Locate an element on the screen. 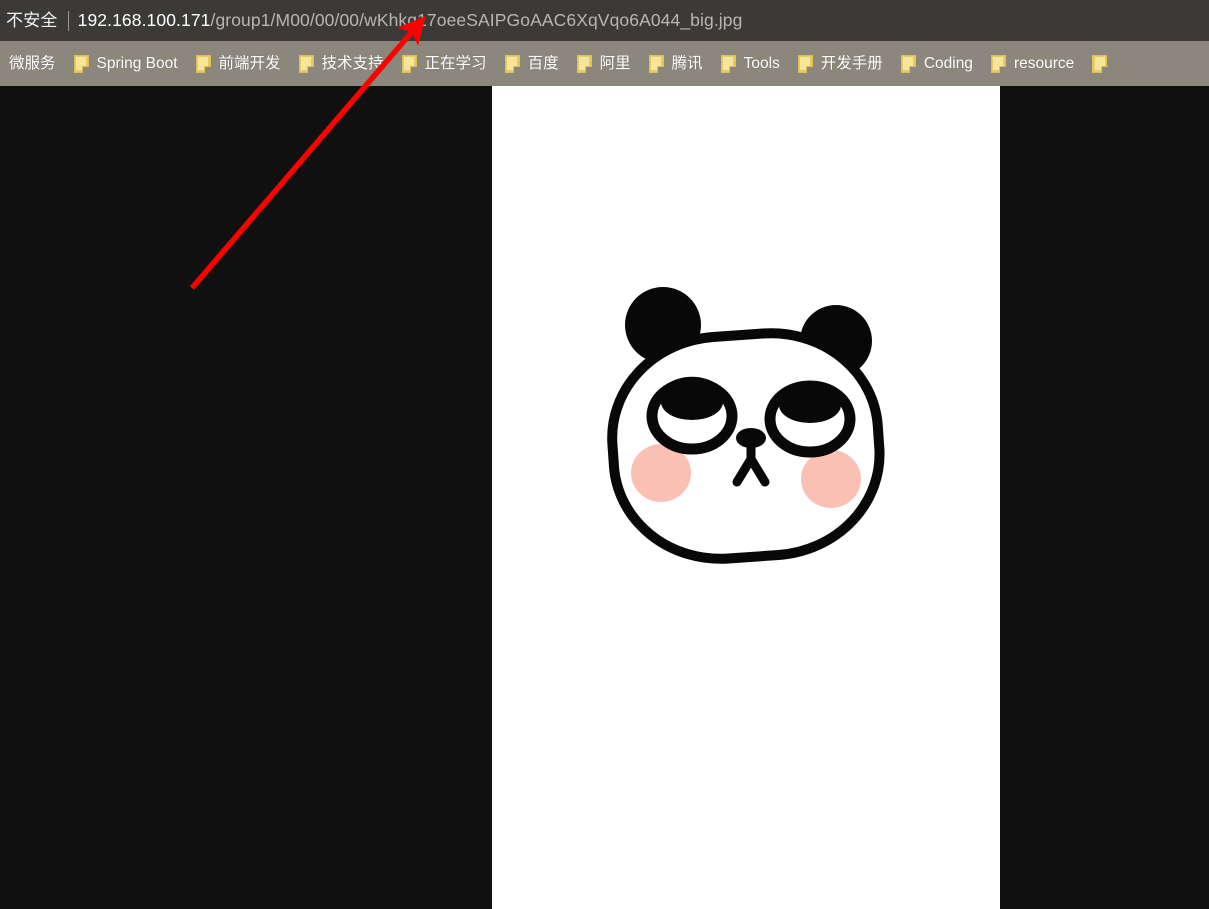 The height and width of the screenshot is (909, 1209). address-bar-divider is located at coordinates (68, 20).